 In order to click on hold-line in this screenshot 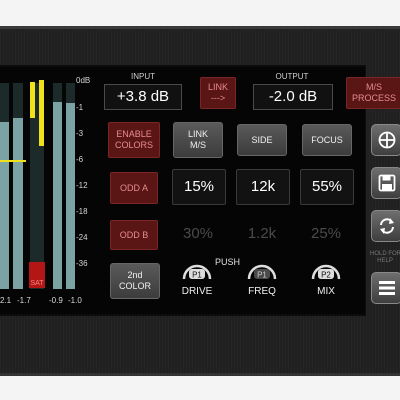, I will do `click(13, 161)`.